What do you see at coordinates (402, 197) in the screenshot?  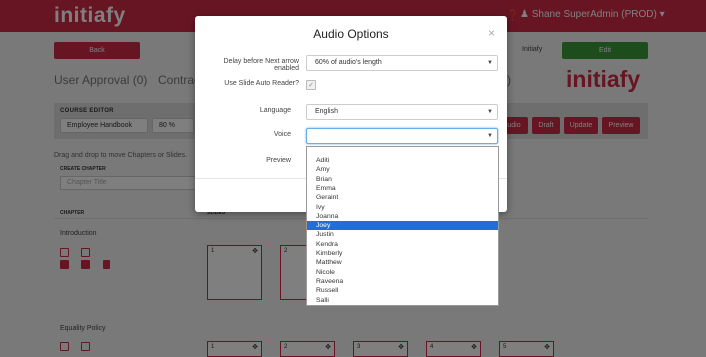 I see `voice-option: Geraint` at bounding box center [402, 197].